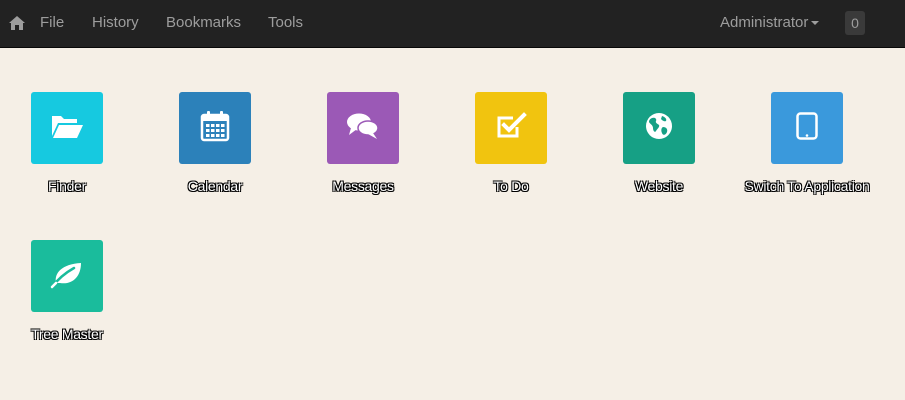  I want to click on app-to-do: To Do, so click(511, 144).